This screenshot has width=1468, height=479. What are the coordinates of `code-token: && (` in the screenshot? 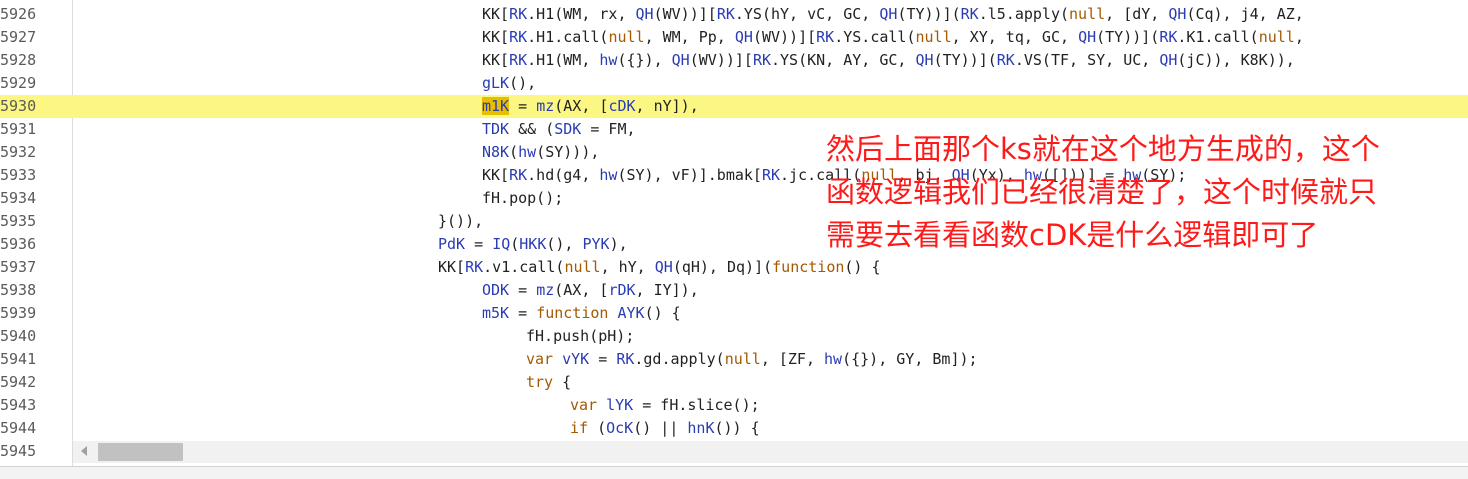 It's located at (532, 129).